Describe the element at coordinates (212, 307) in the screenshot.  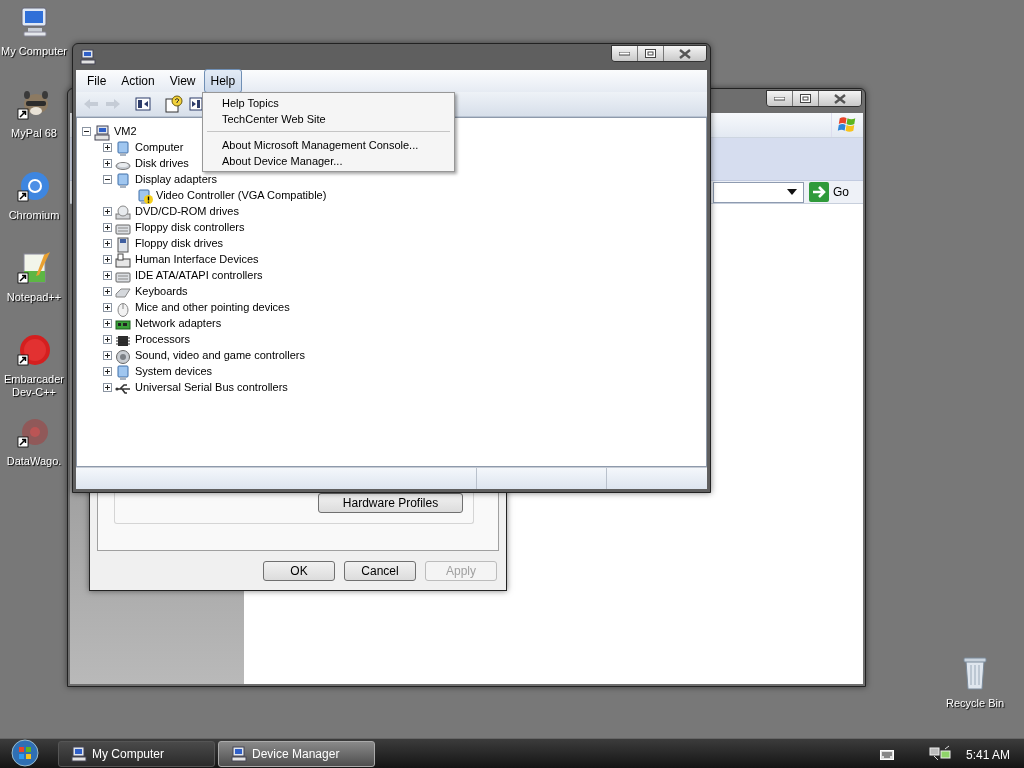
I see `tree-item: Mice and other pointing devices` at that location.